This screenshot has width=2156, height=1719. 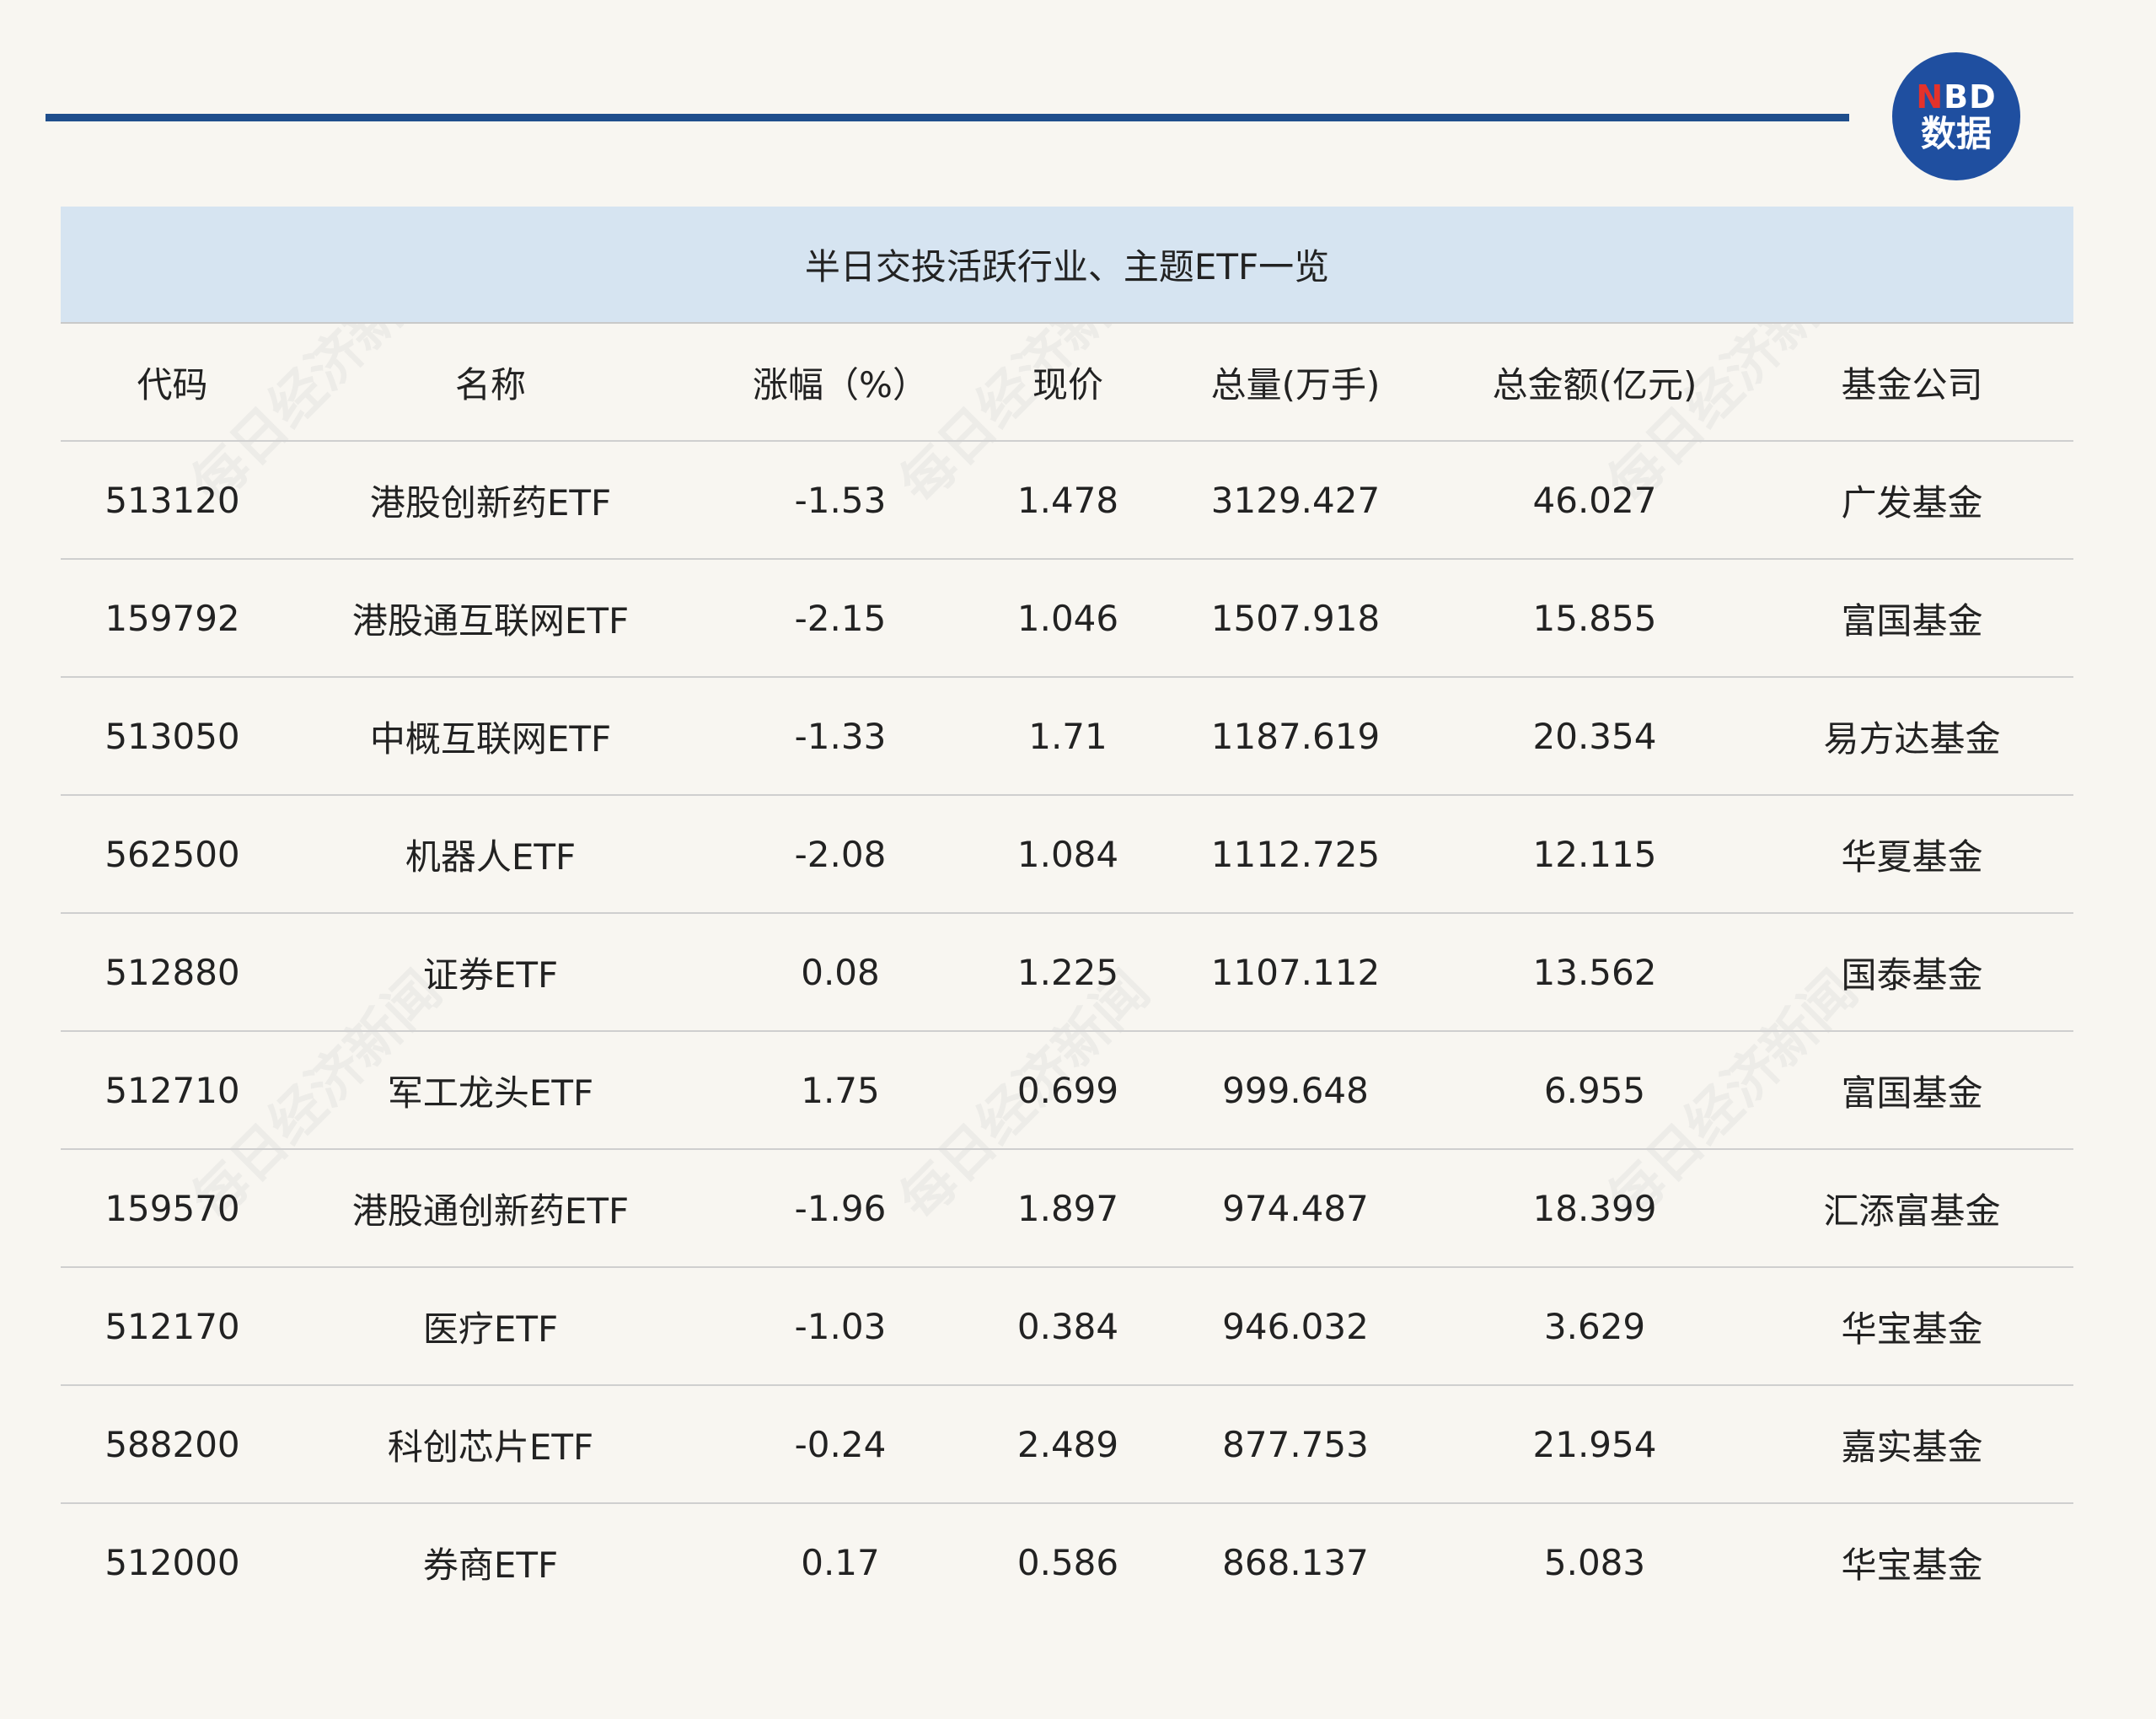 What do you see at coordinates (840, 972) in the screenshot?
I see `cell-change: 0.08` at bounding box center [840, 972].